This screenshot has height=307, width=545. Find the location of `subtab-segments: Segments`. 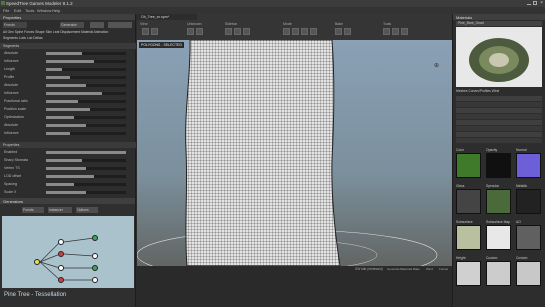

subtab-segments: Segments is located at coordinates (10, 38).